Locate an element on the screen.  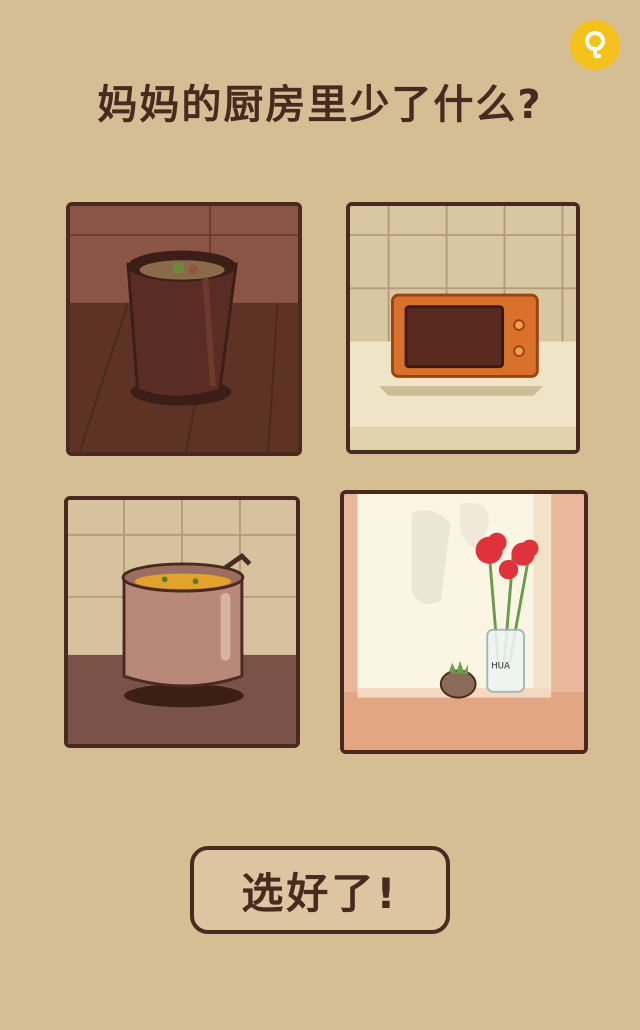
option-trash-can is located at coordinates (184, 329).